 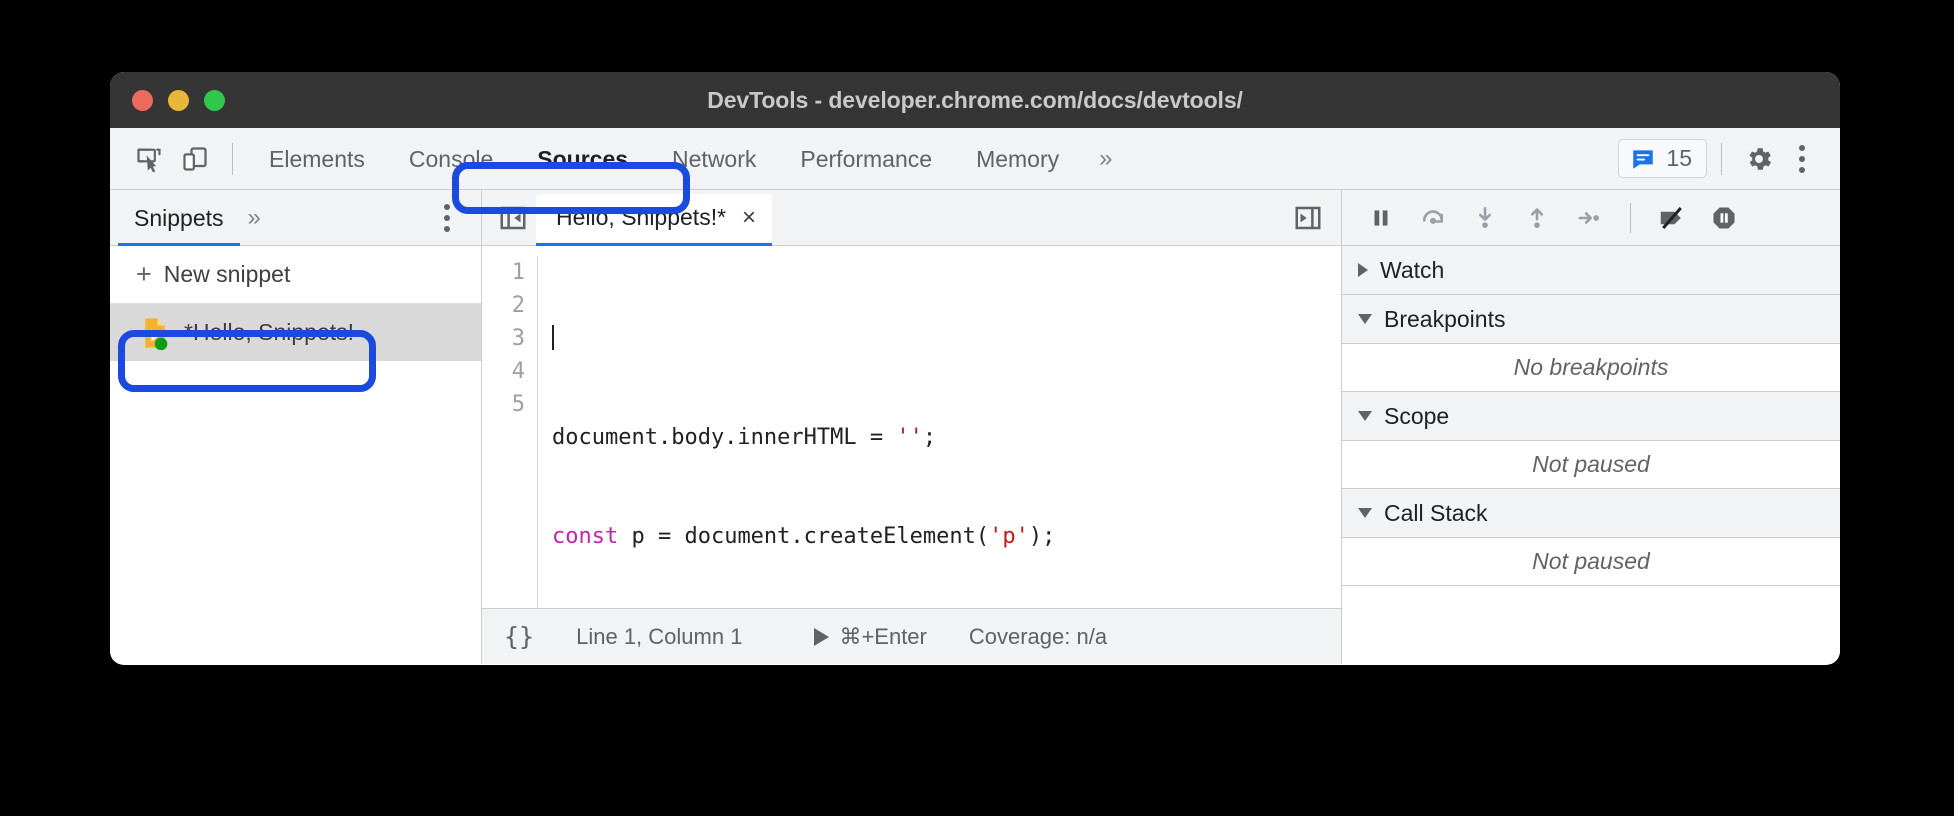 What do you see at coordinates (883, 636) in the screenshot?
I see `run-shortcut-label: ⌘+Enter` at bounding box center [883, 636].